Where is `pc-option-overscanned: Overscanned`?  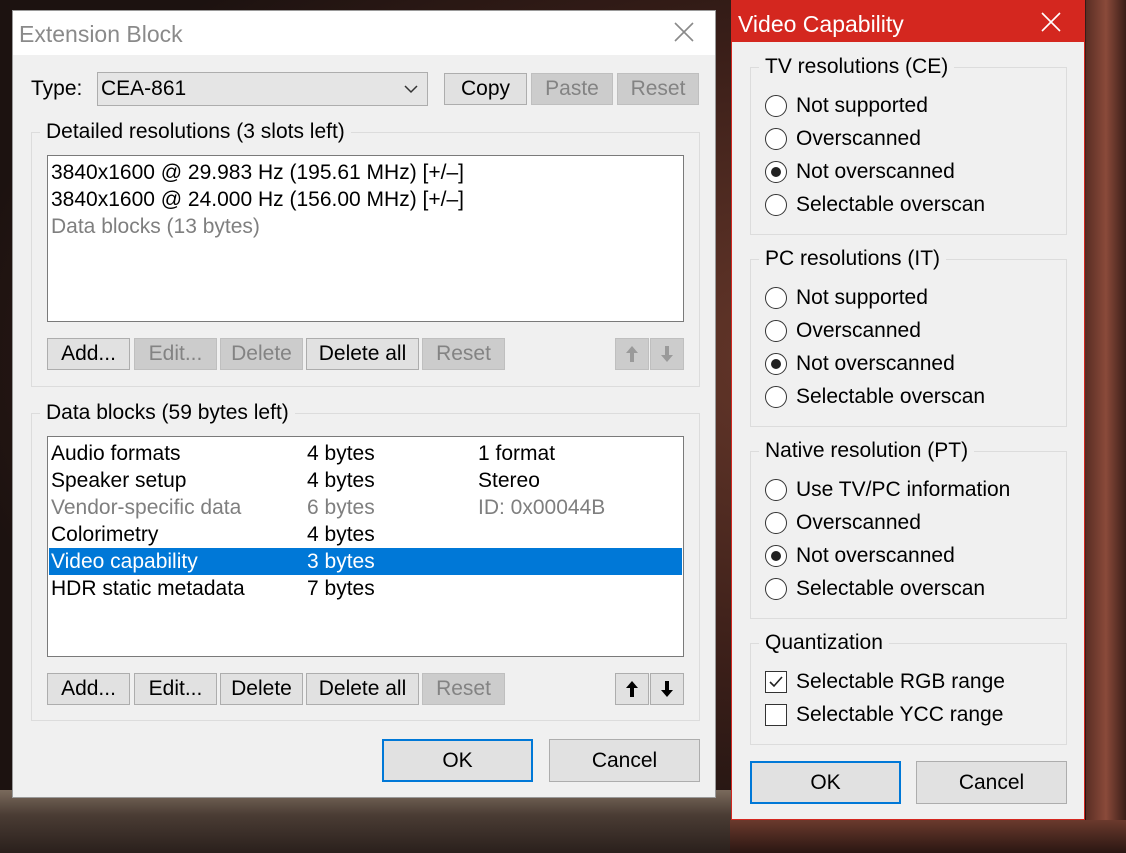 pc-option-overscanned: Overscanned is located at coordinates (843, 331).